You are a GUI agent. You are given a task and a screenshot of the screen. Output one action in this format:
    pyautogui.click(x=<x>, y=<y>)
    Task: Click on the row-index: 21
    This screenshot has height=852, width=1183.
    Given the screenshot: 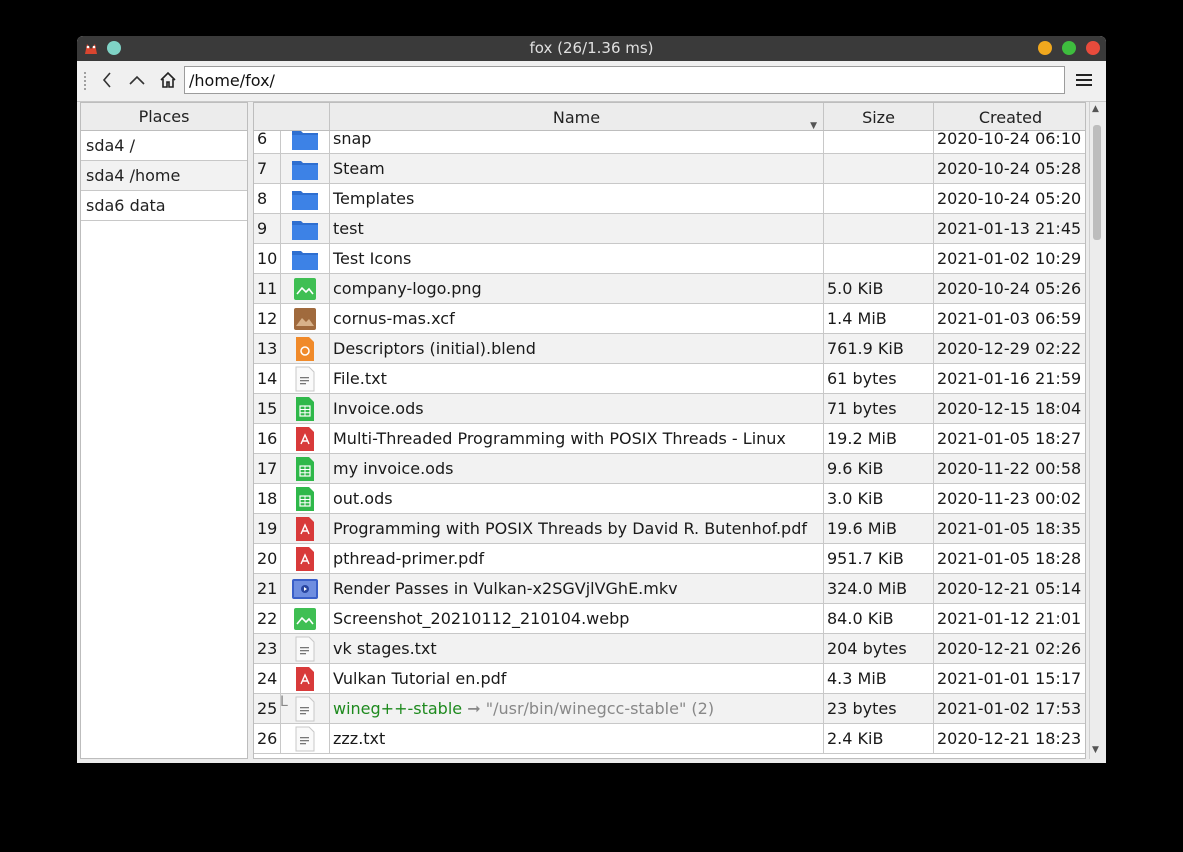 What is the action you would take?
    pyautogui.click(x=267, y=588)
    